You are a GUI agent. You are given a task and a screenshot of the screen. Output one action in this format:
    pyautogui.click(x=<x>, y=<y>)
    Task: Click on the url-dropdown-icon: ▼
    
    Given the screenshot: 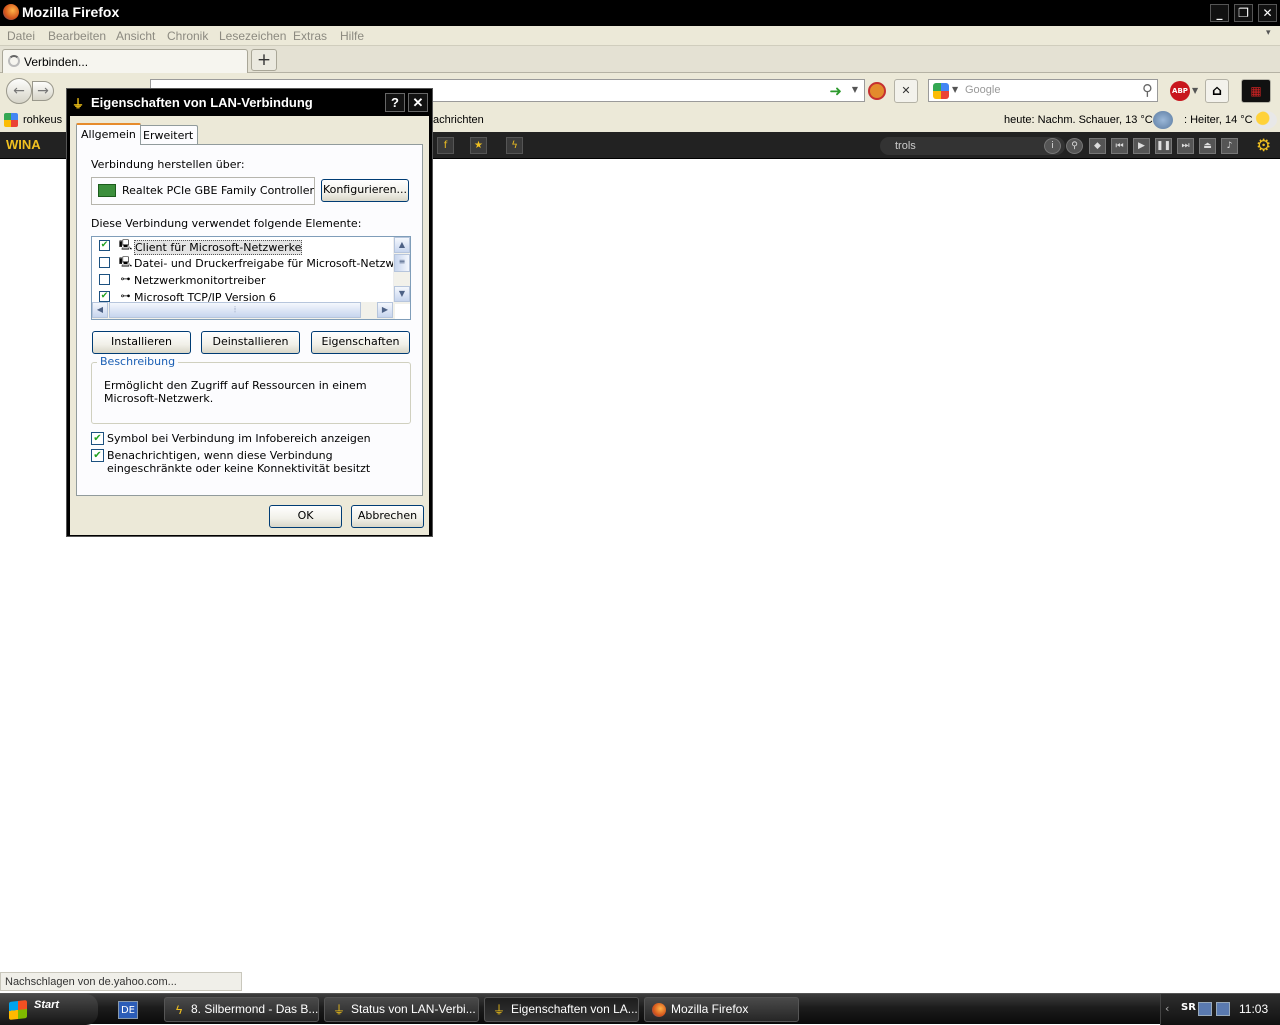 What is the action you would take?
    pyautogui.click(x=855, y=89)
    